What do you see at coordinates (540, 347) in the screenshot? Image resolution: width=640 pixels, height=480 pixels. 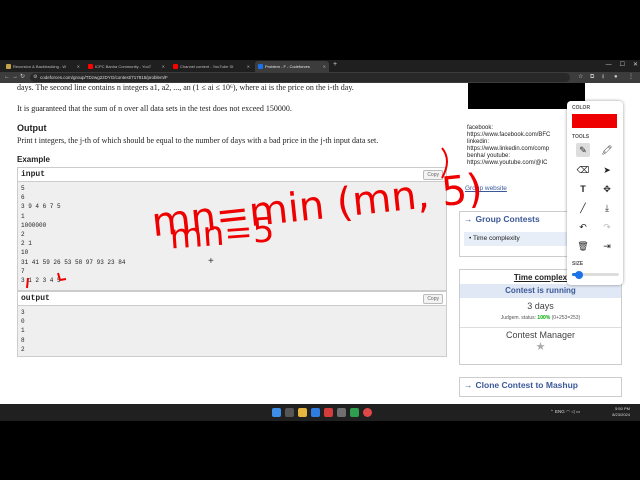 I see `star-icon: ★` at bounding box center [540, 347].